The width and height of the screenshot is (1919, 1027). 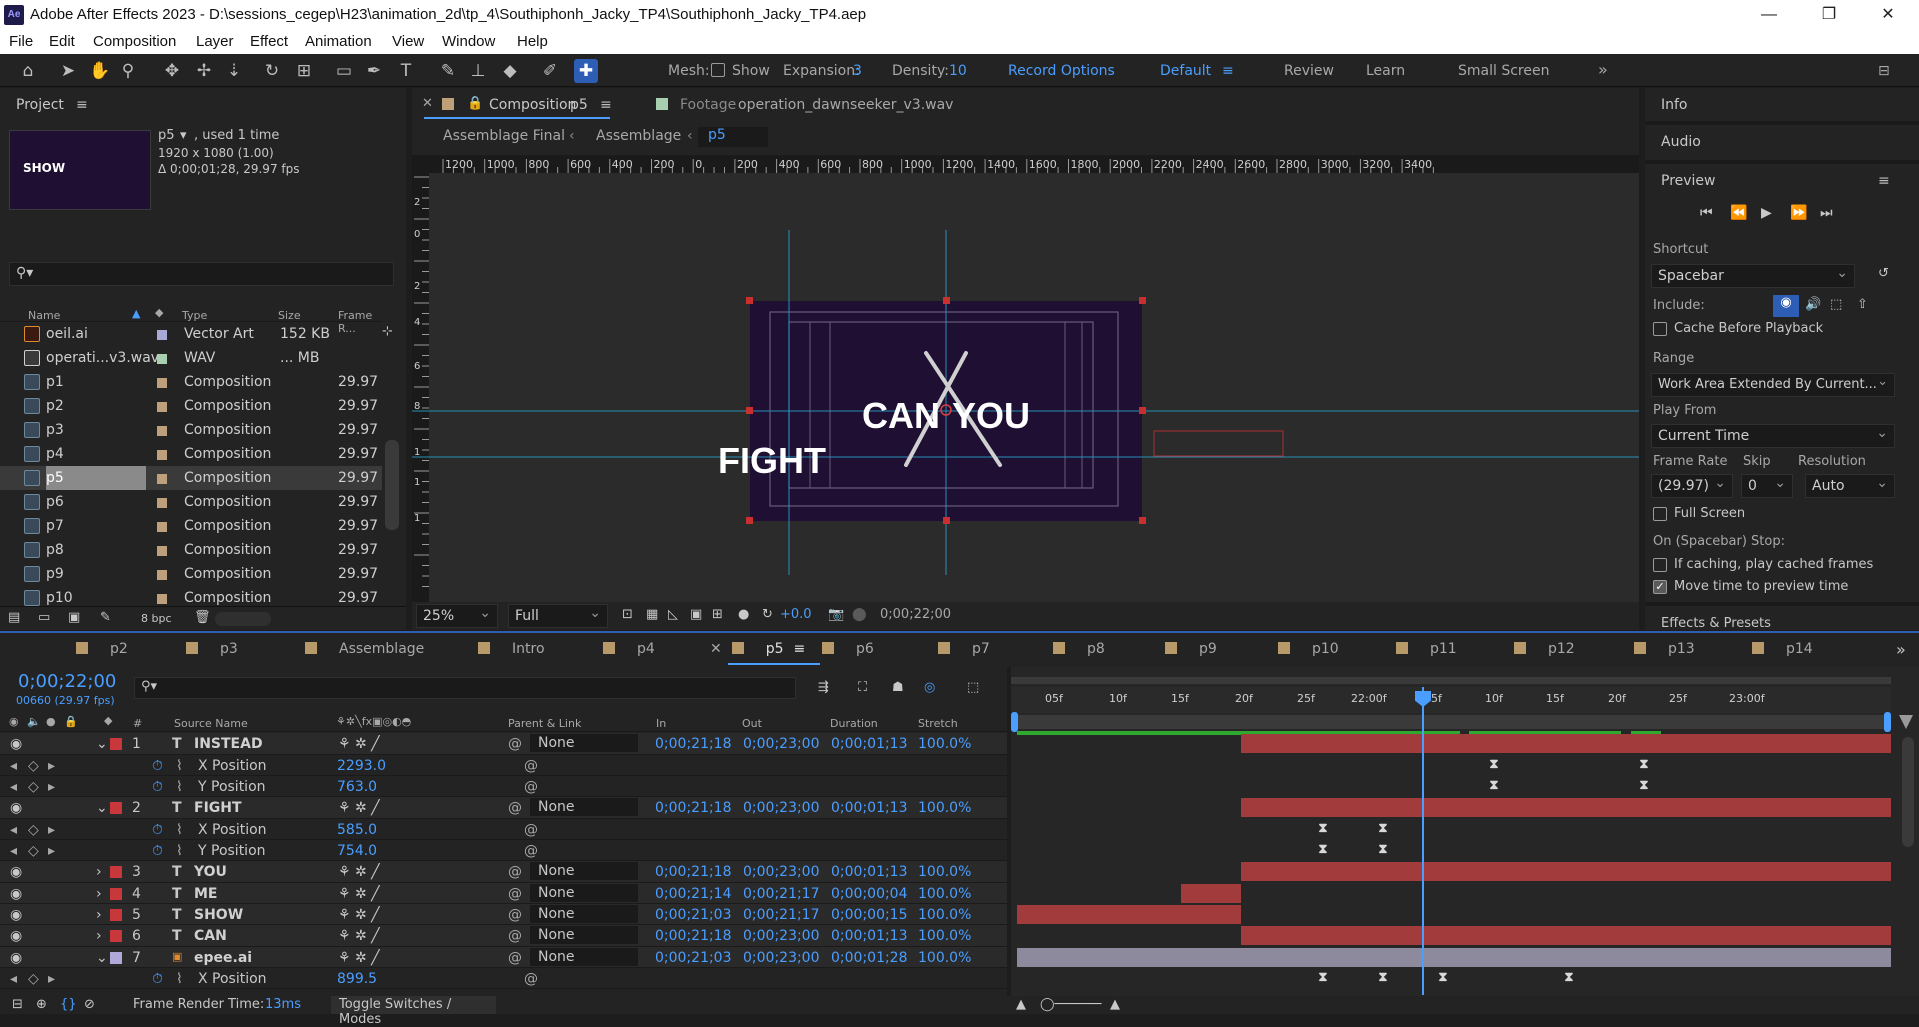 What do you see at coordinates (357, 787) in the screenshot?
I see `property-value: 763.0` at bounding box center [357, 787].